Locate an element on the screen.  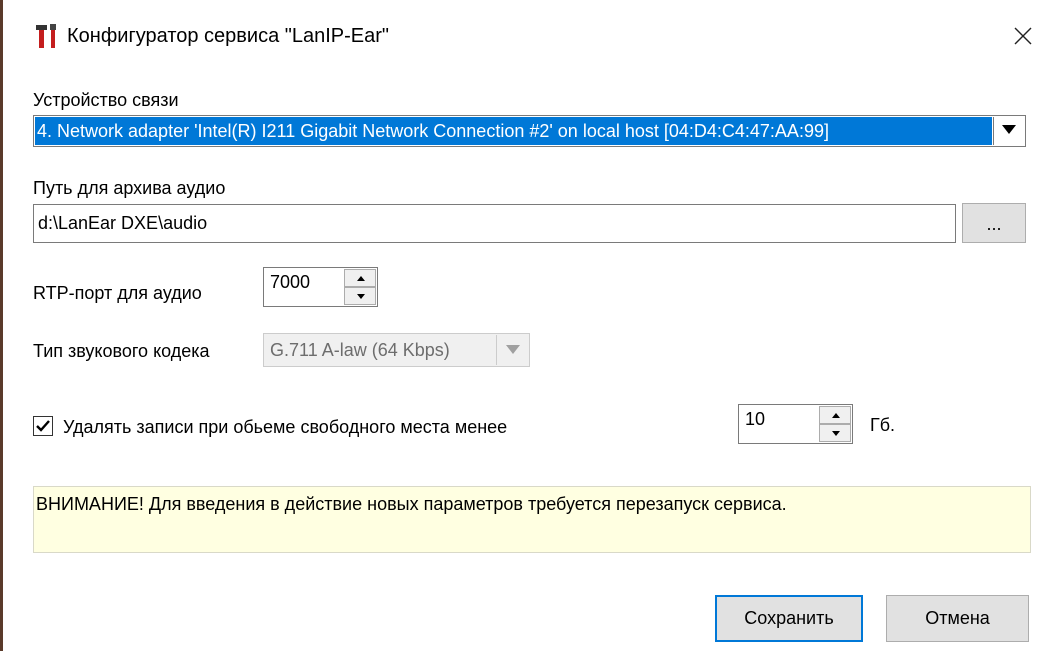
archive-path-label: Путь для архива аудио is located at coordinates (129, 188).